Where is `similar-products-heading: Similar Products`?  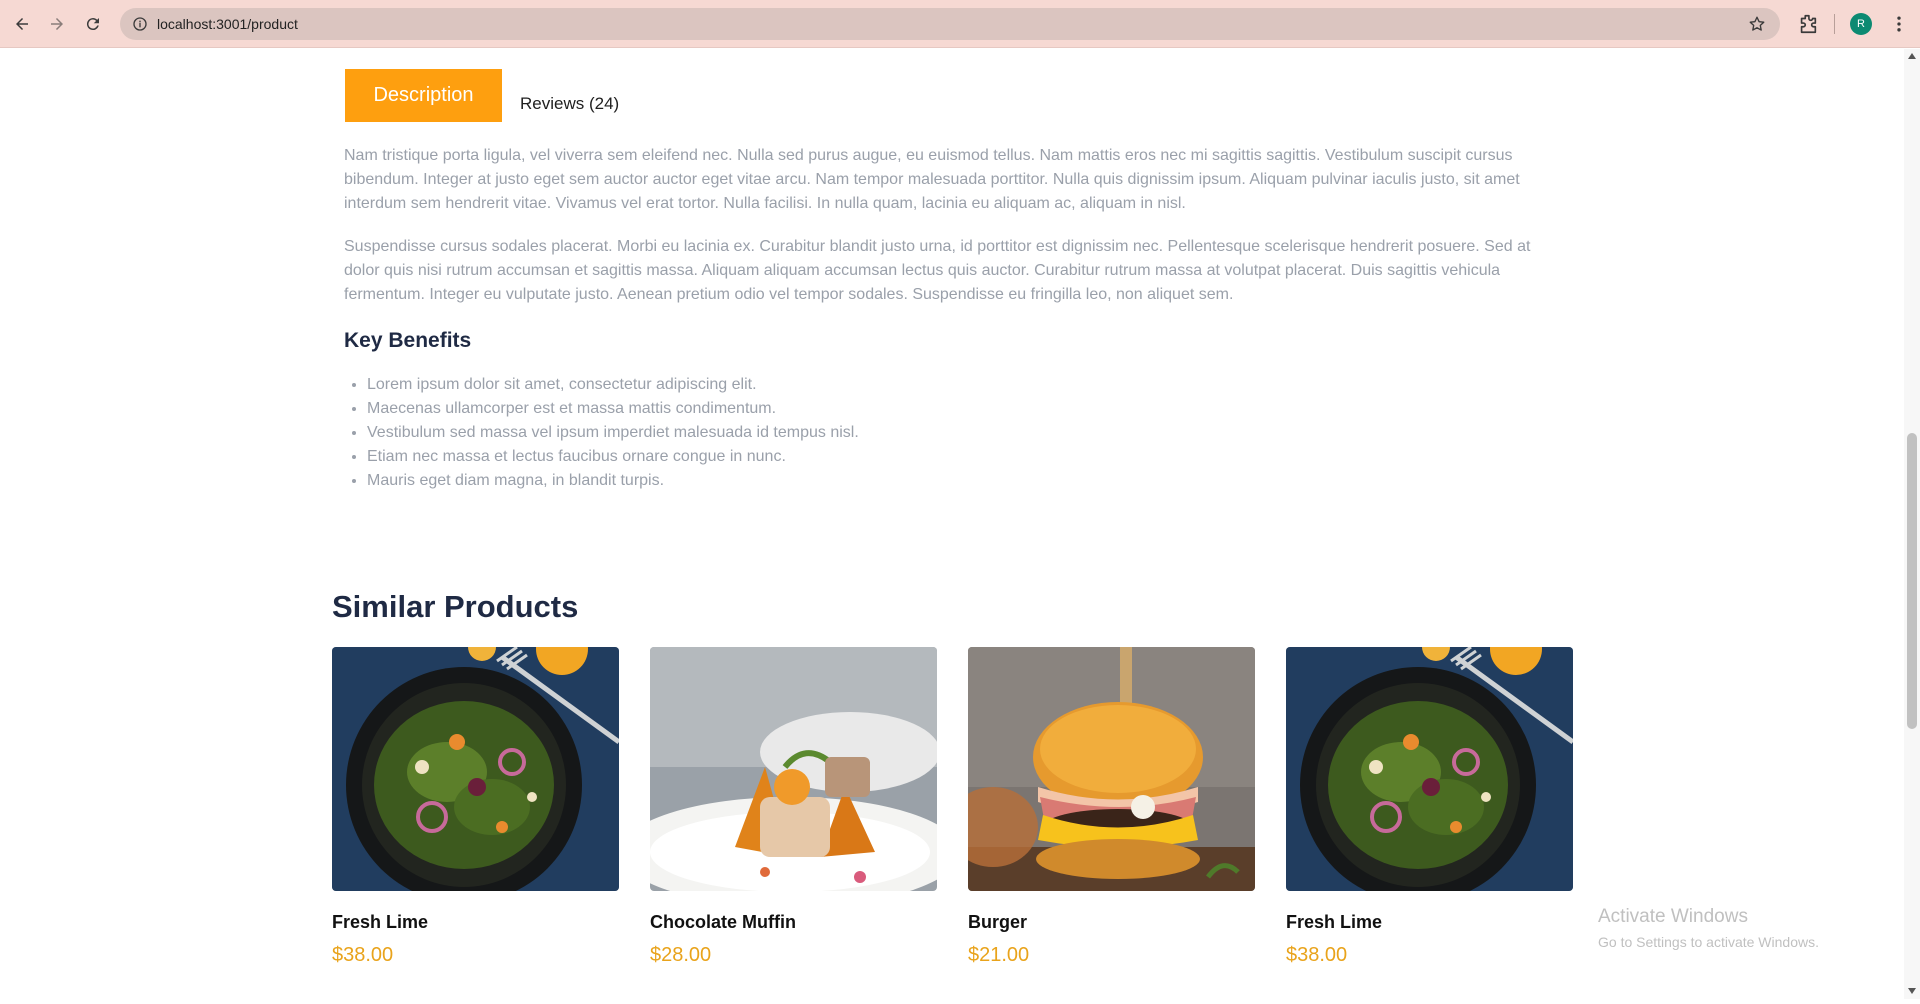
similar-products-heading: Similar Products is located at coordinates (455, 606).